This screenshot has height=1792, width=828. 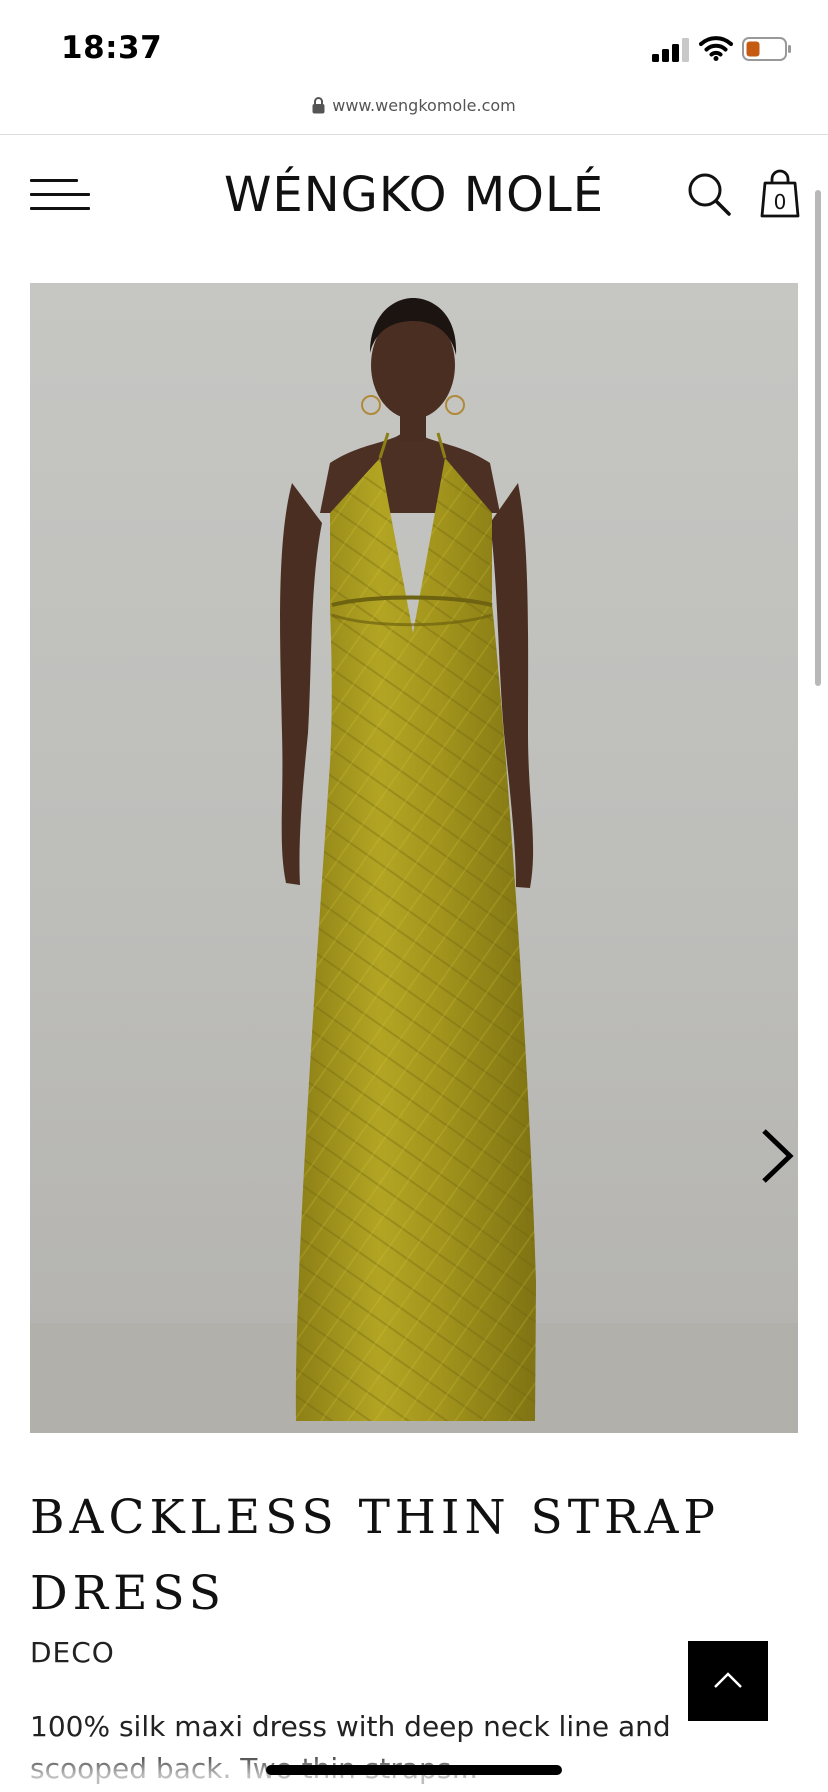 What do you see at coordinates (775, 1156) in the screenshot?
I see `chevron-right-icon` at bounding box center [775, 1156].